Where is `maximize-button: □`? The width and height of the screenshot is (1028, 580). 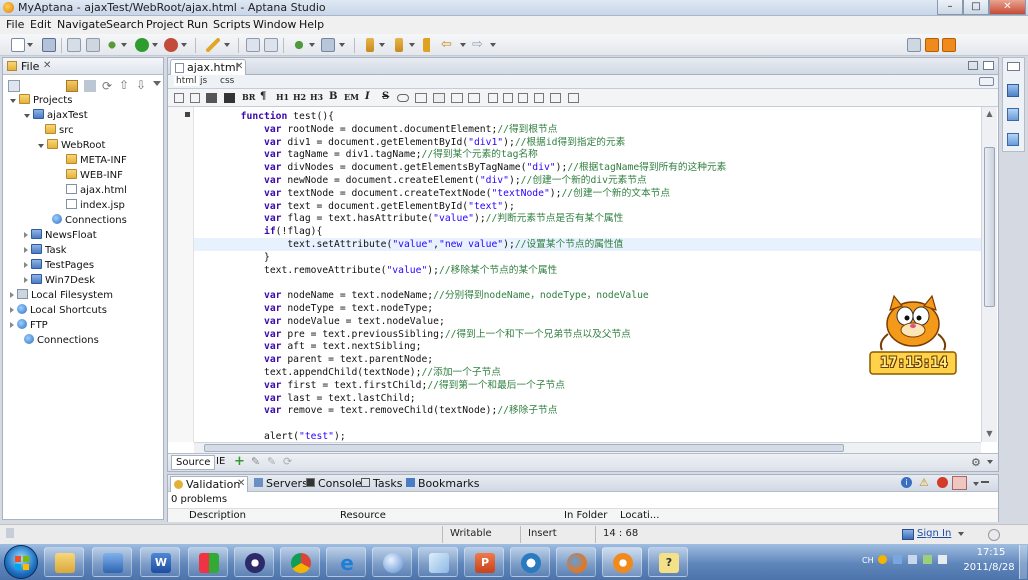 maximize-button: □ is located at coordinates (976, 7).